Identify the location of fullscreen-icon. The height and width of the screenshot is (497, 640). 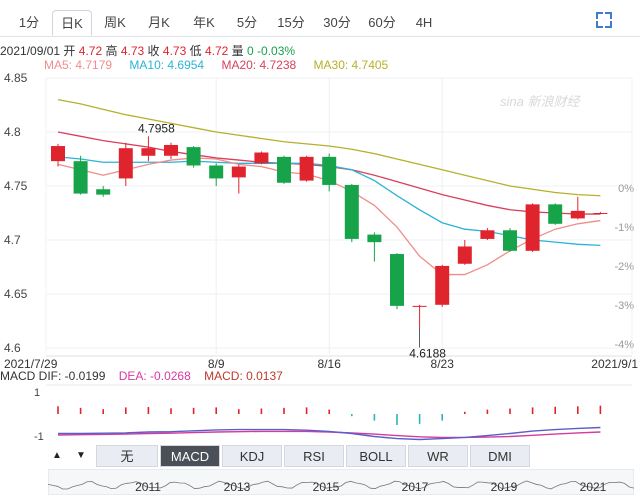
(604, 20).